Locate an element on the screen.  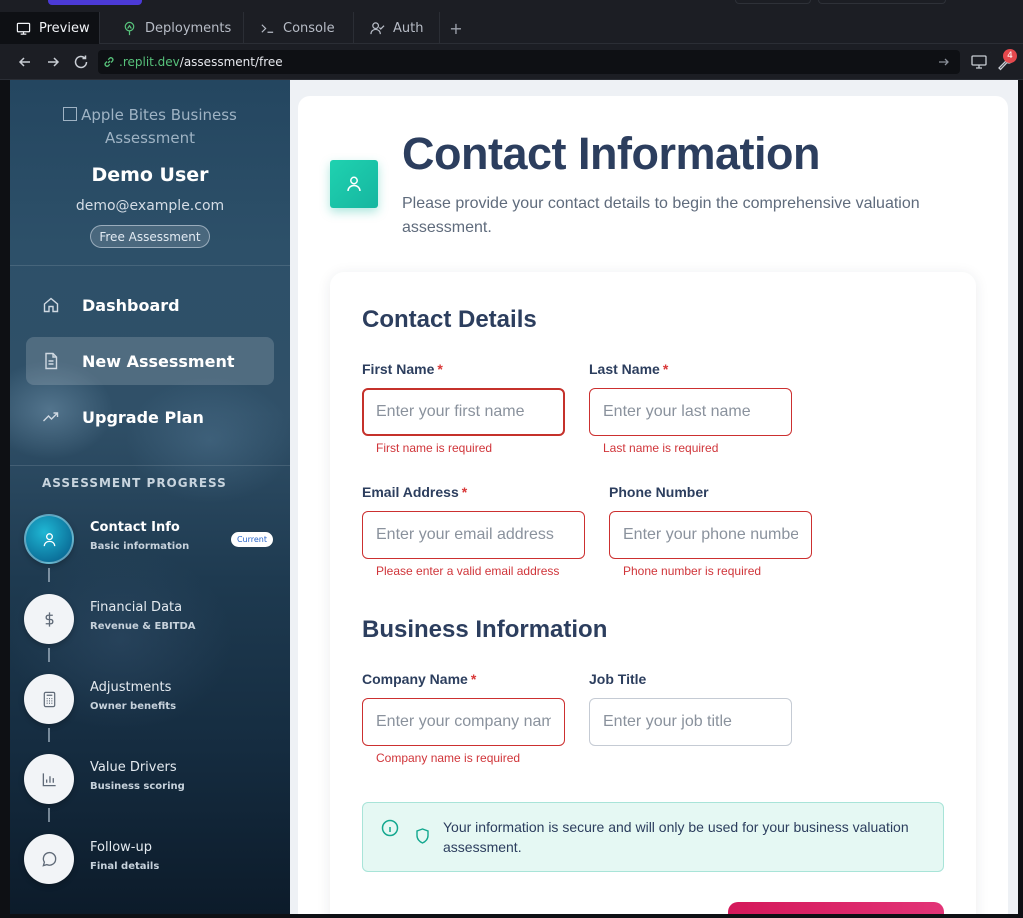
page-title: Contact Information is located at coordinates (611, 153).